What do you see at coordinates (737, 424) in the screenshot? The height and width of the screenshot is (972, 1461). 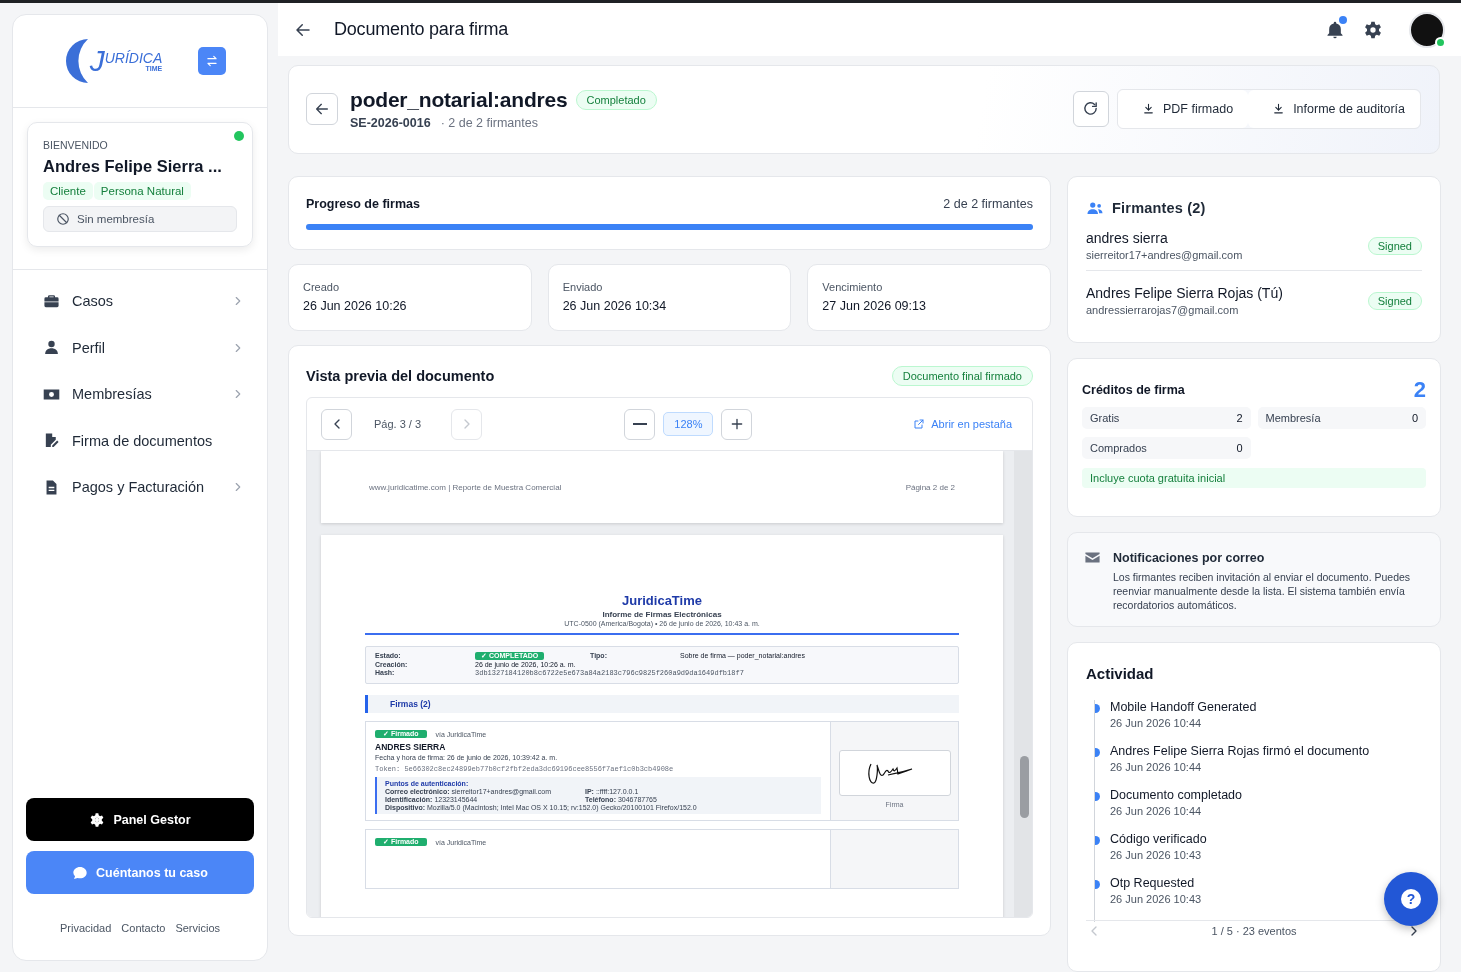 I see `zoom-in-button` at bounding box center [737, 424].